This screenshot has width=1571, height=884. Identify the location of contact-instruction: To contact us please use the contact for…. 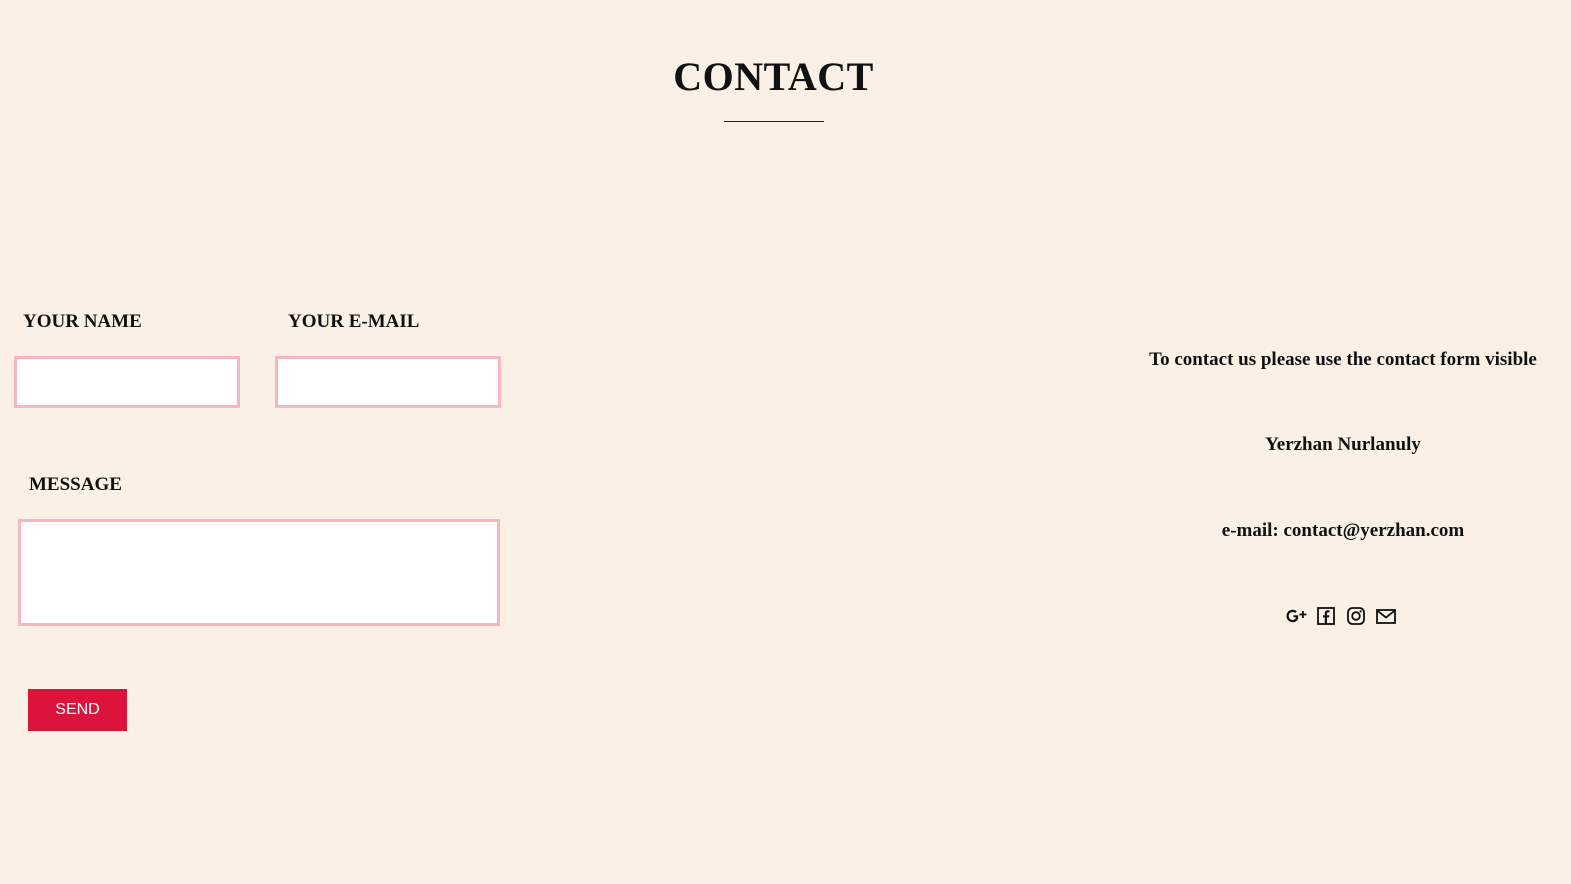
(1343, 359).